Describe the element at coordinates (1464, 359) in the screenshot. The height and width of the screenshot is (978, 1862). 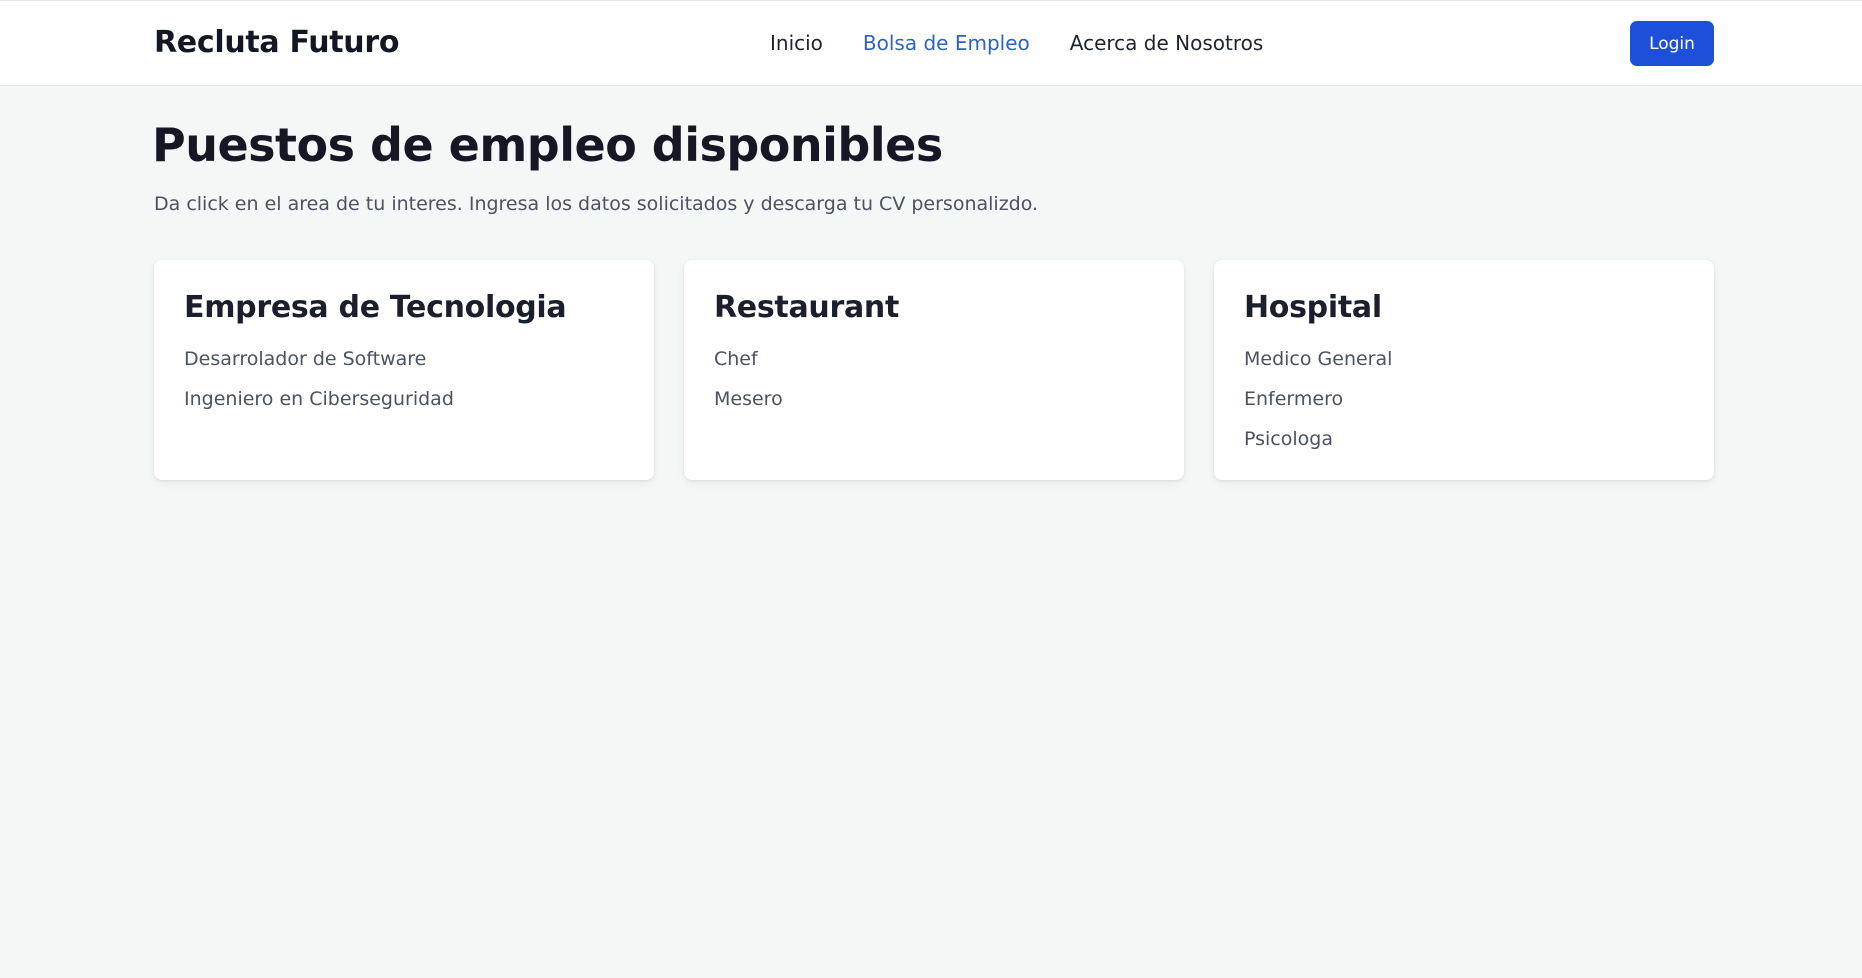
I see `job-item-medico-general: Medico General` at that location.